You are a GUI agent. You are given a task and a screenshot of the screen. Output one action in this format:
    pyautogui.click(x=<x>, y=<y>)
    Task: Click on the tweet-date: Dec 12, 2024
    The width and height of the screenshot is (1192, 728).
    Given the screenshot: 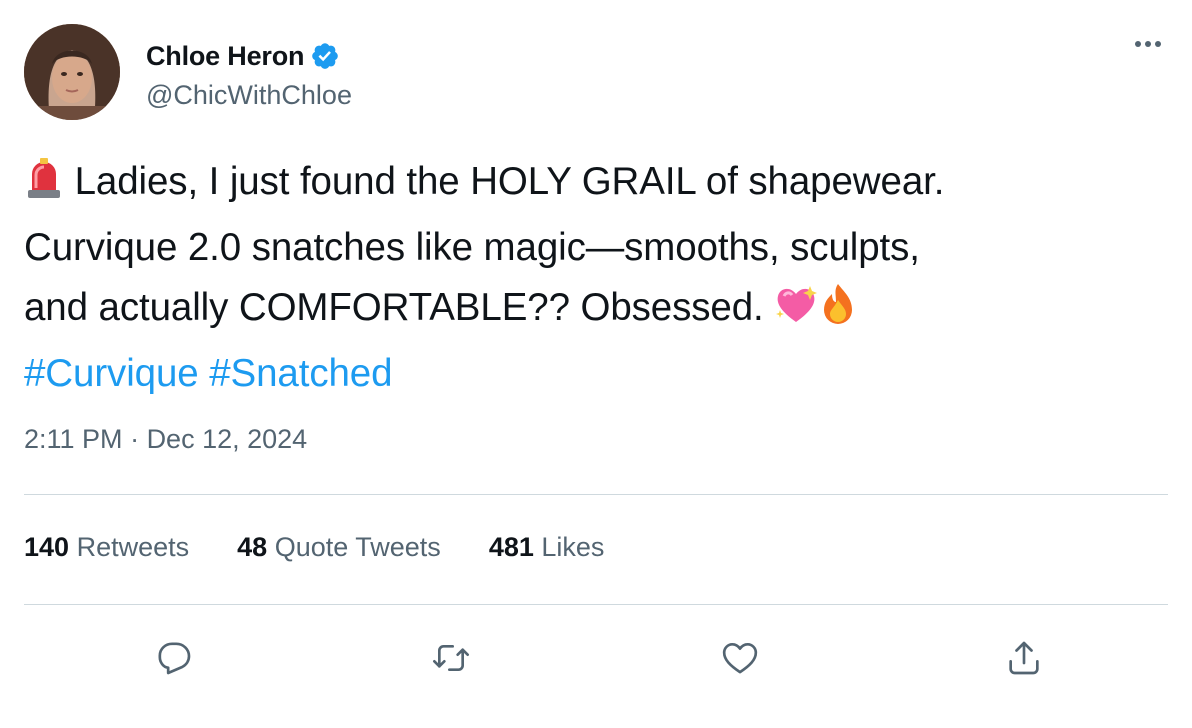 What is the action you would take?
    pyautogui.click(x=227, y=439)
    